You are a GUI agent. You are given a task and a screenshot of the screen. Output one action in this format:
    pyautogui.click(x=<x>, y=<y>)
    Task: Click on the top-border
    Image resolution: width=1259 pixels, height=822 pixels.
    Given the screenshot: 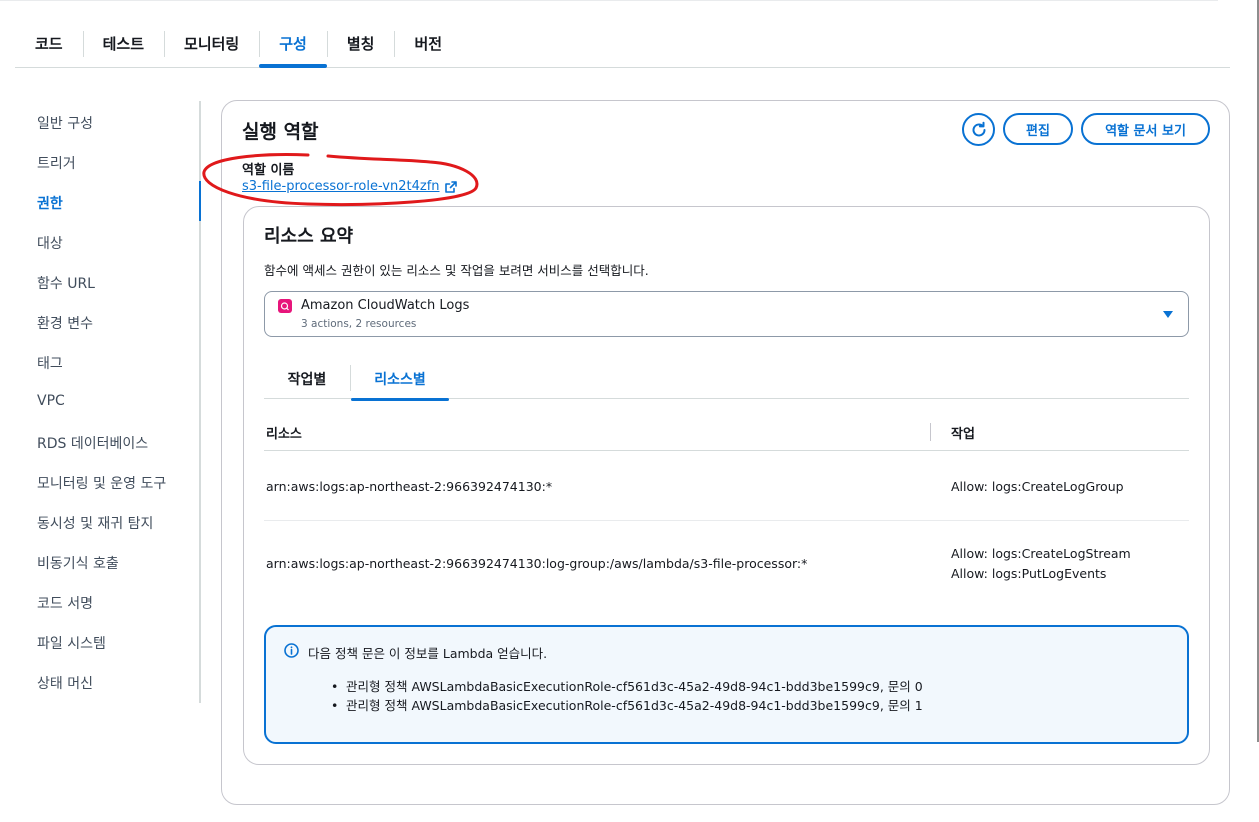 What is the action you would take?
    pyautogui.click(x=609, y=2)
    